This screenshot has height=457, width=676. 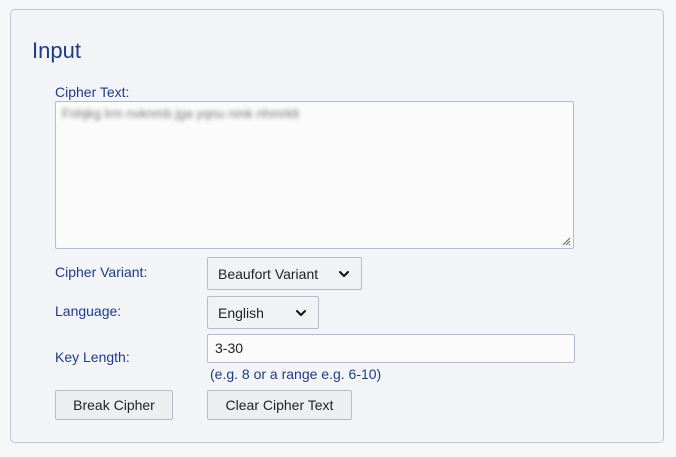 What do you see at coordinates (56, 50) in the screenshot?
I see `panel-title: Input` at bounding box center [56, 50].